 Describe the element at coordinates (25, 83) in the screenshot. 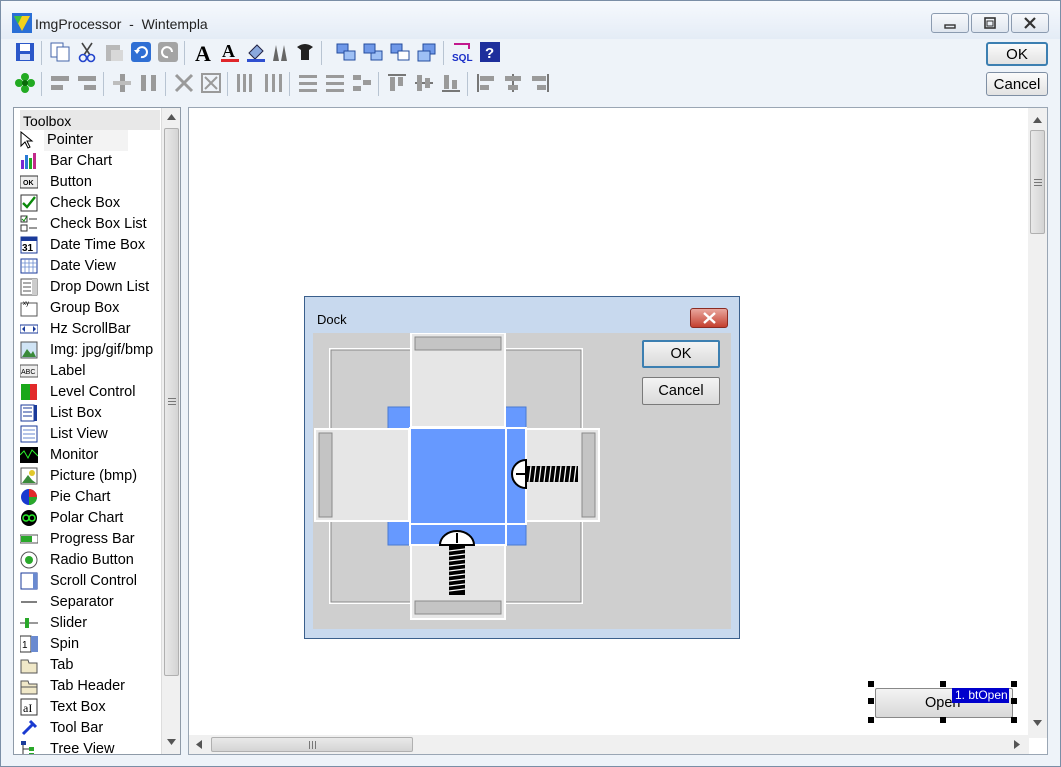

I see `flower-icon` at that location.